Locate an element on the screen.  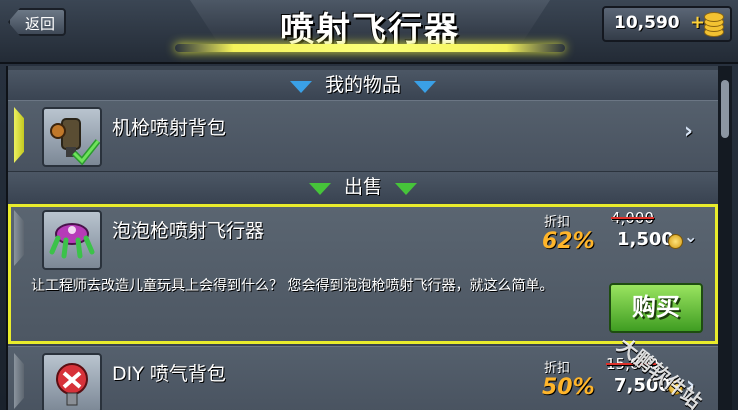
discount-value: 62% is located at coordinates (568, 241).